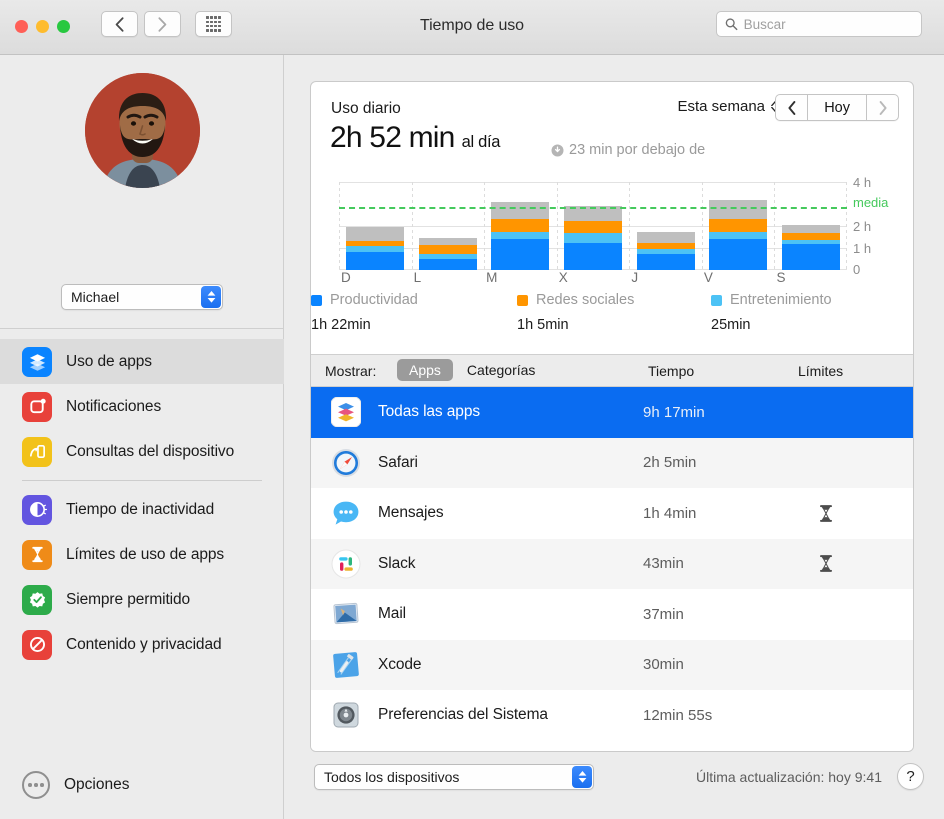  I want to click on sidebar-divider, so click(142, 328).